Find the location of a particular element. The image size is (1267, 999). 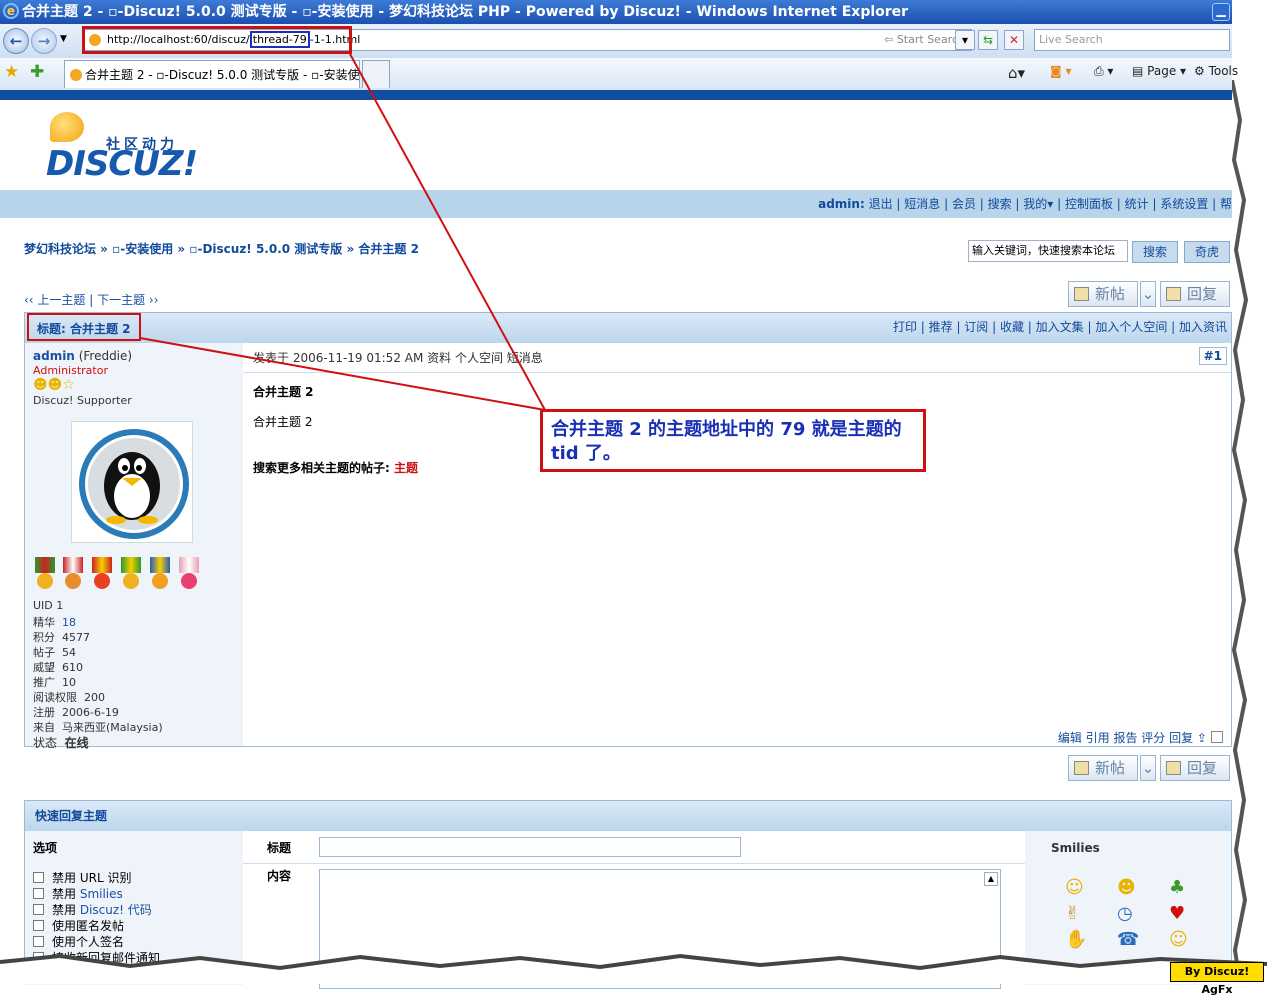

credit-badge: By Discuz! AgFx is located at coordinates (1217, 979).